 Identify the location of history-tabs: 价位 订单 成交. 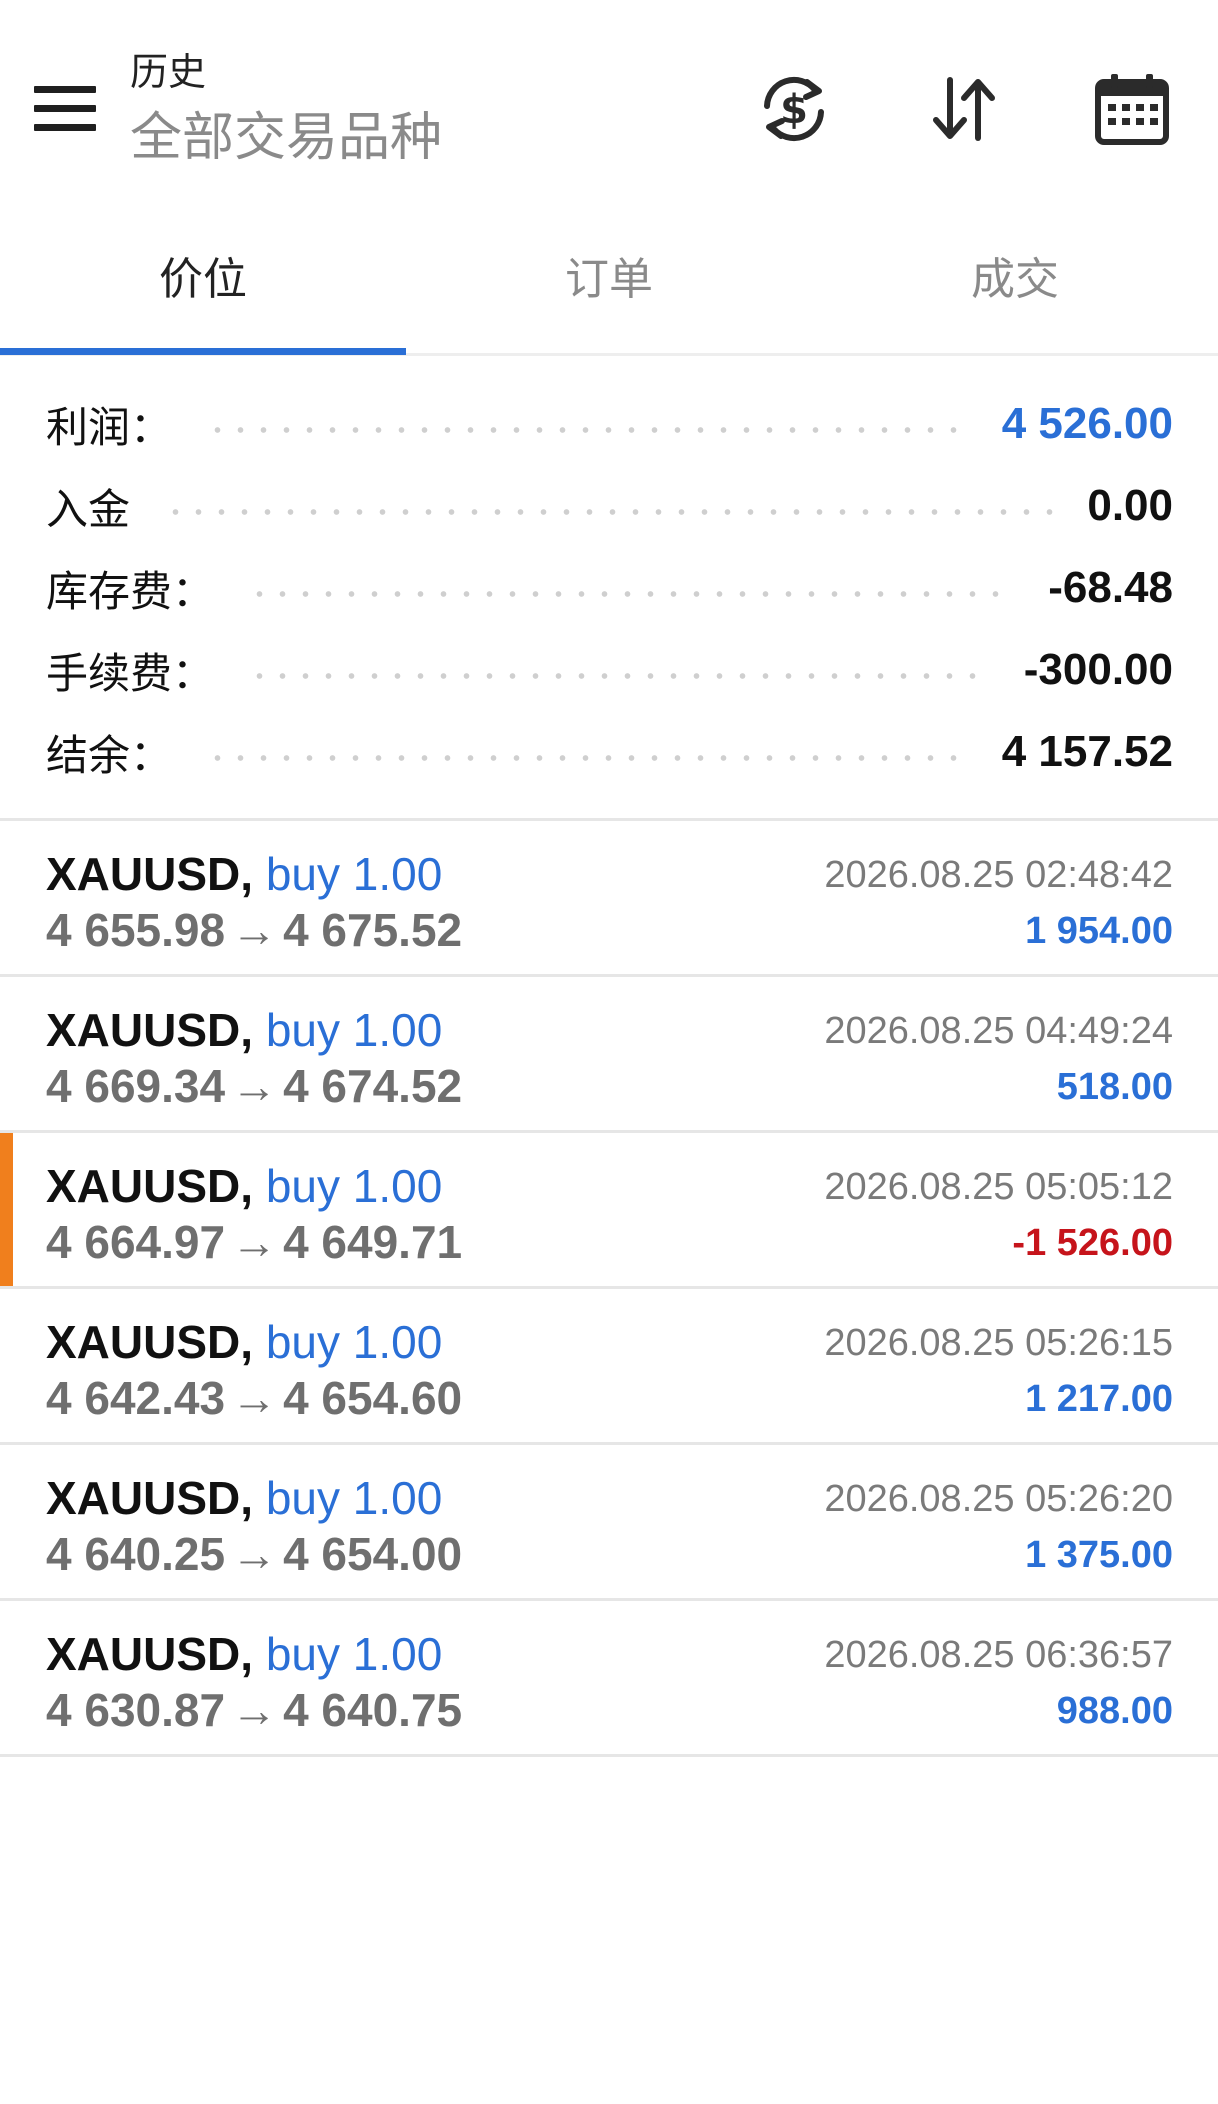
(609, 293).